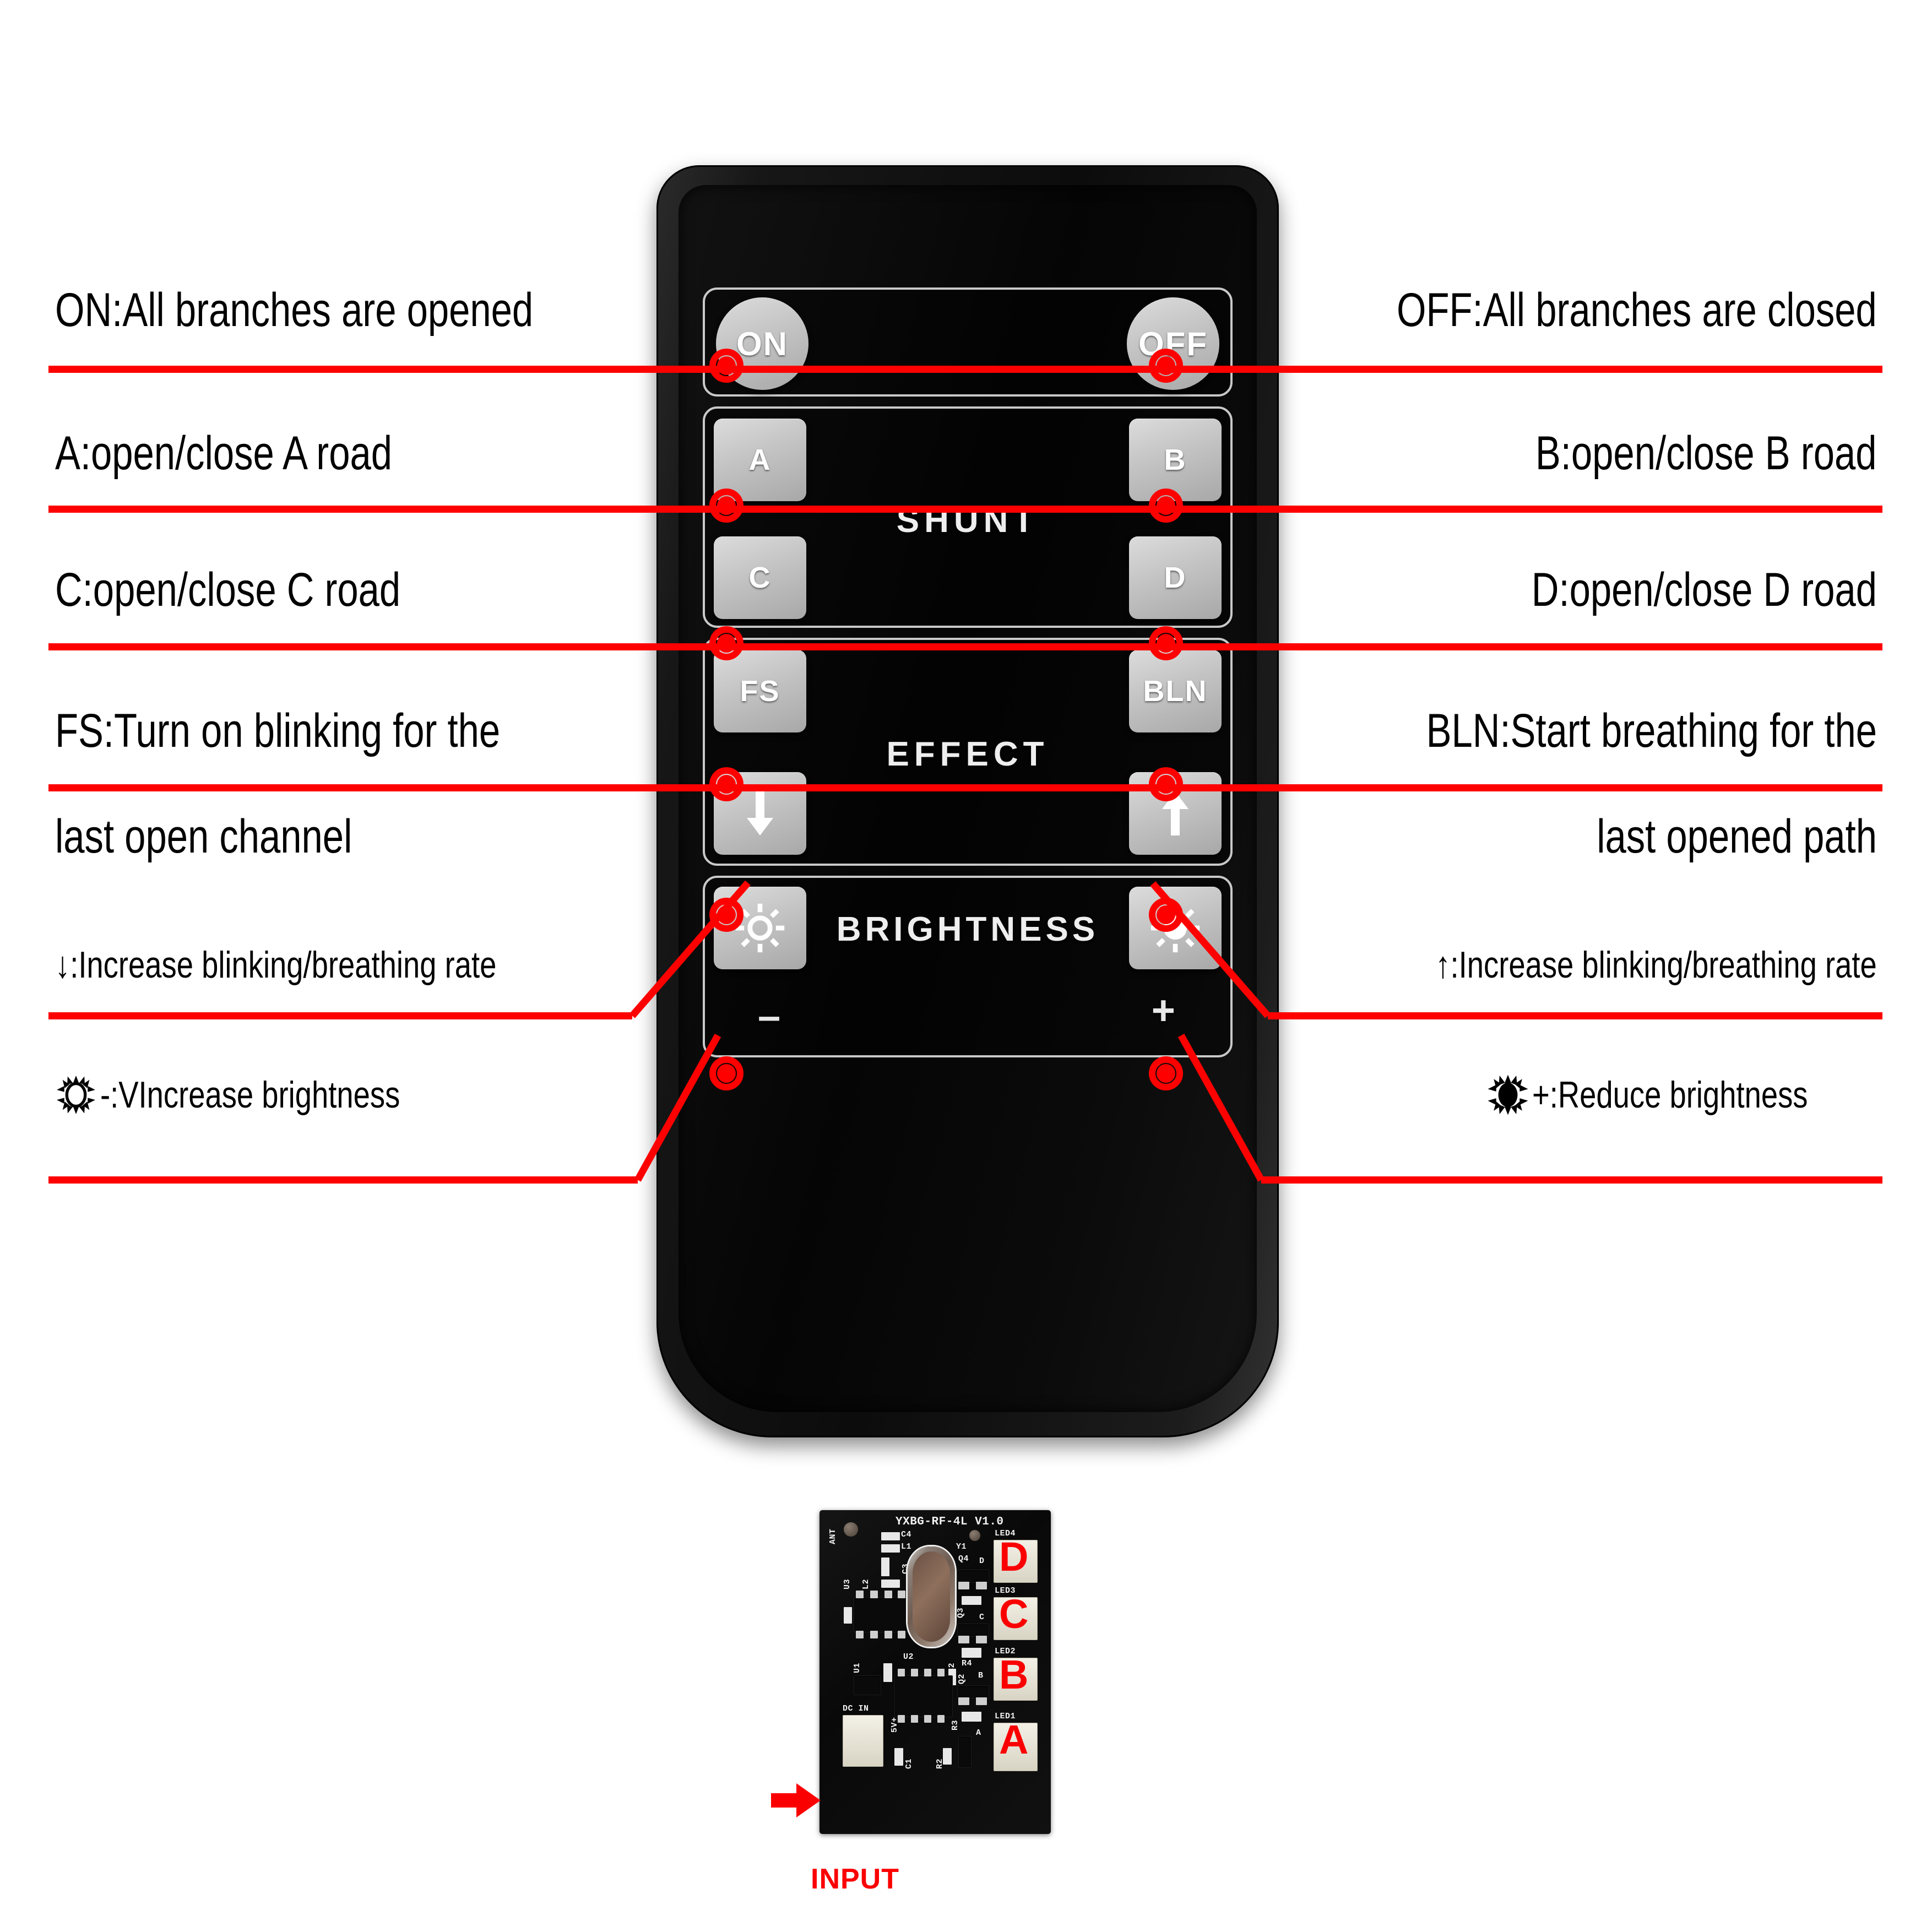  I want to click on arrow-down-icon, so click(760, 813).